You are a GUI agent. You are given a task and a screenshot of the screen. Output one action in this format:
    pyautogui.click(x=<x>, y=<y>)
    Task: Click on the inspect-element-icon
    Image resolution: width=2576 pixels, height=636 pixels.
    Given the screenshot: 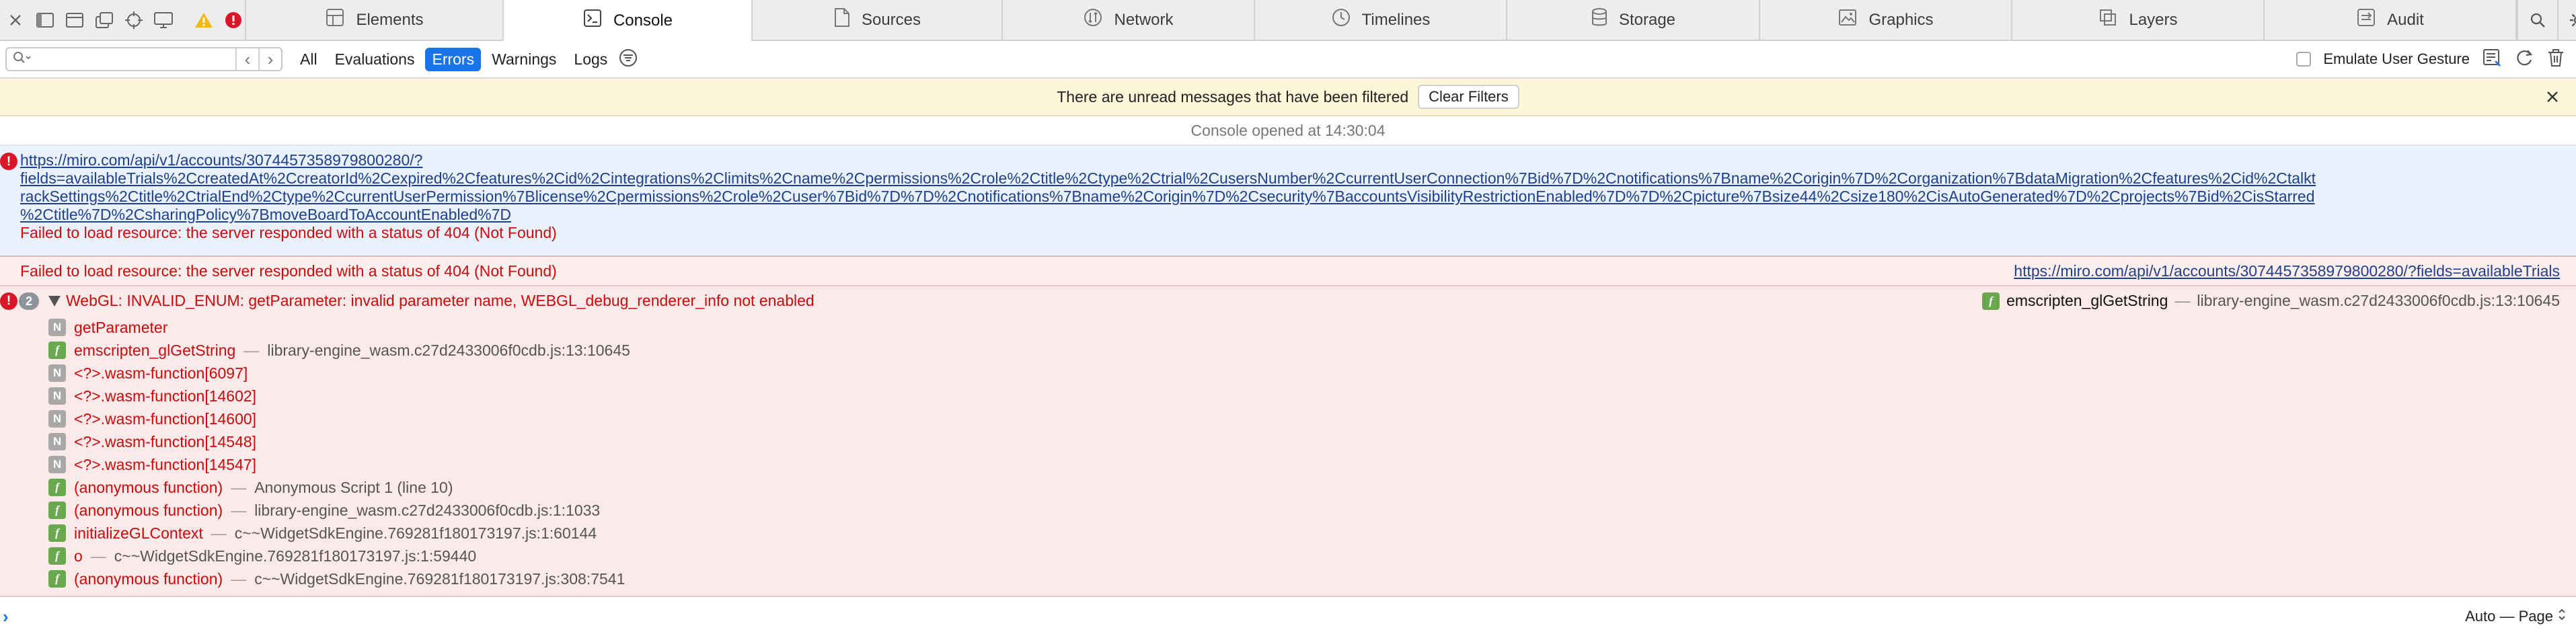 What is the action you would take?
    pyautogui.click(x=133, y=20)
    